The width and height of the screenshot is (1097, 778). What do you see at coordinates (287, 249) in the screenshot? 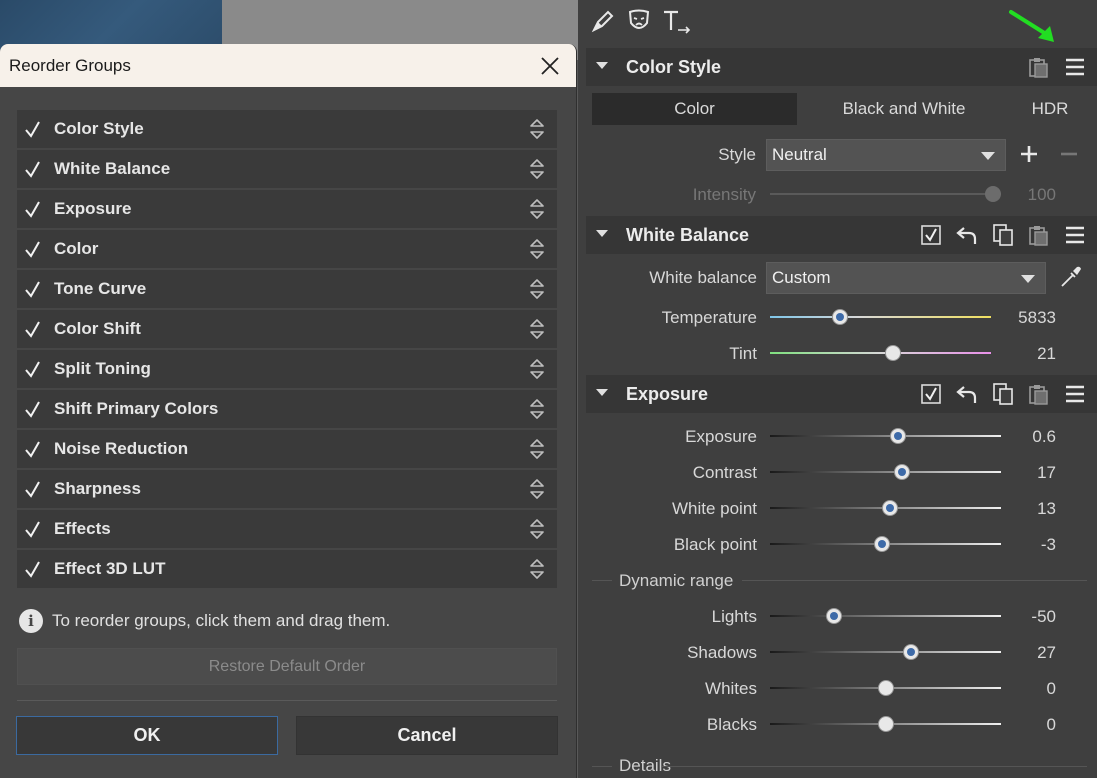
I see `group-row: Color` at bounding box center [287, 249].